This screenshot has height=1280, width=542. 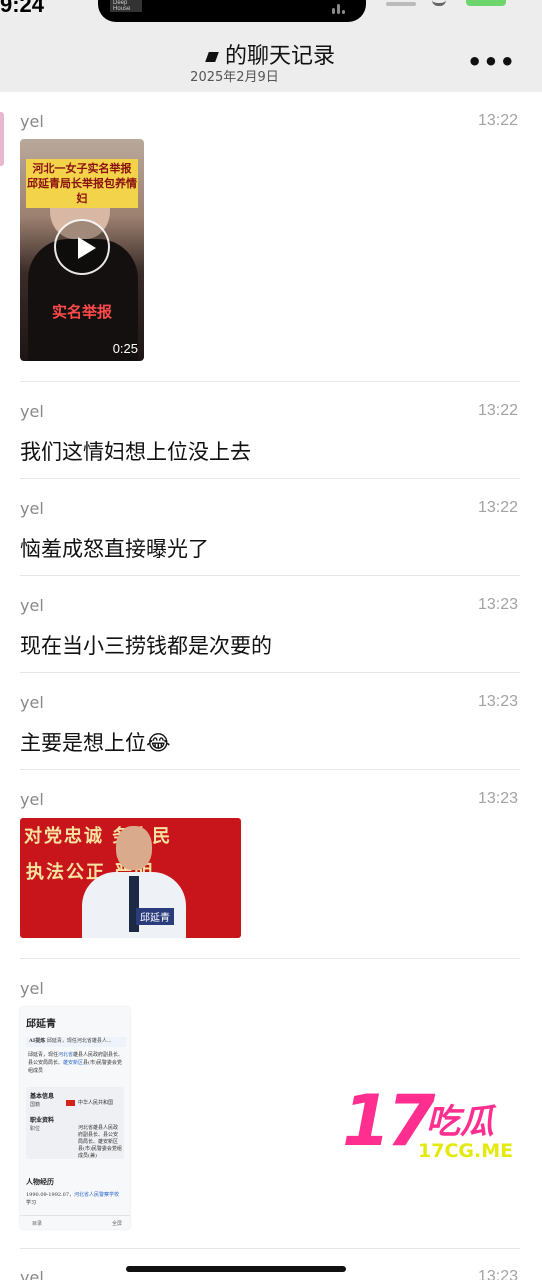 What do you see at coordinates (439, 3) in the screenshot?
I see `wifi-icon` at bounding box center [439, 3].